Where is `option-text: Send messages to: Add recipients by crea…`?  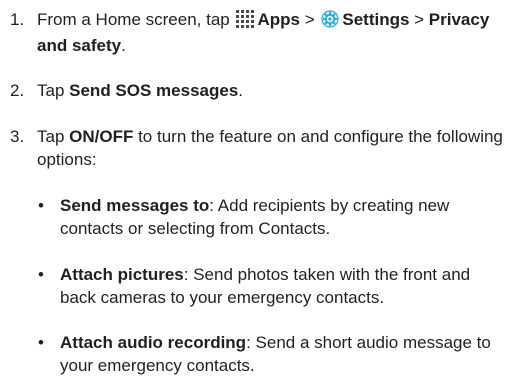
option-text: Send messages to: Add recipients by crea… is located at coordinates (255, 217).